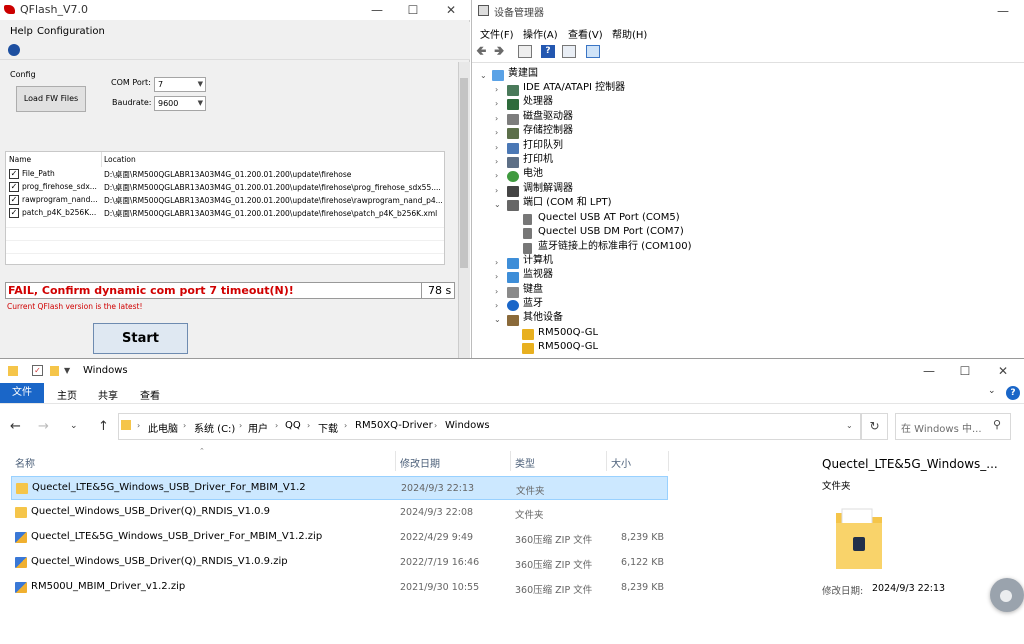 The width and height of the screenshot is (1024, 644). I want to click on column-header-type: 类型, so click(525, 462).